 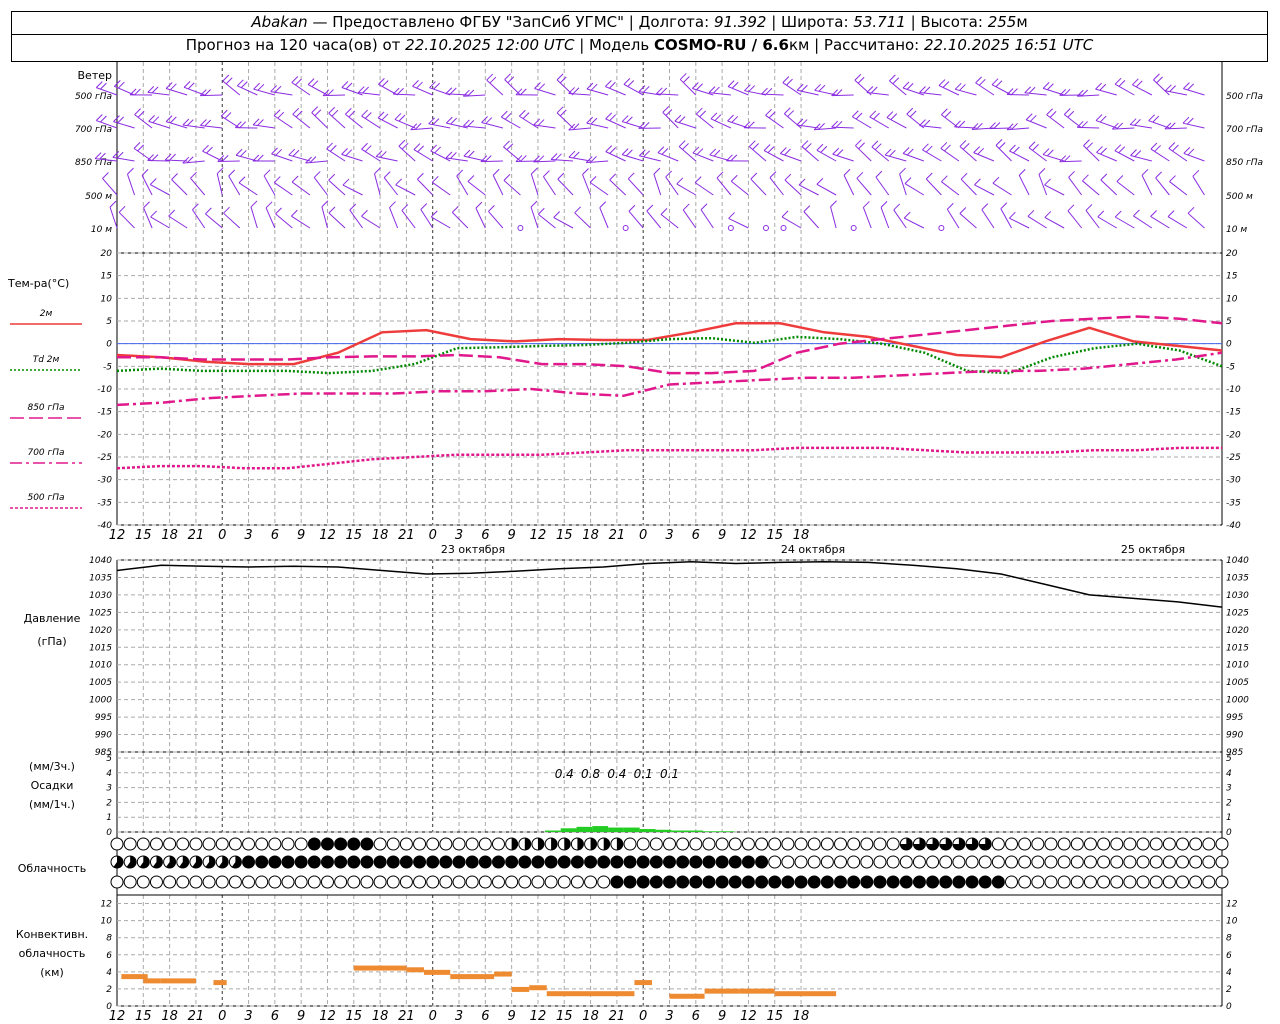 What do you see at coordinates (801, 535) in the screenshot?
I see `x-tick-label: 18` at bounding box center [801, 535].